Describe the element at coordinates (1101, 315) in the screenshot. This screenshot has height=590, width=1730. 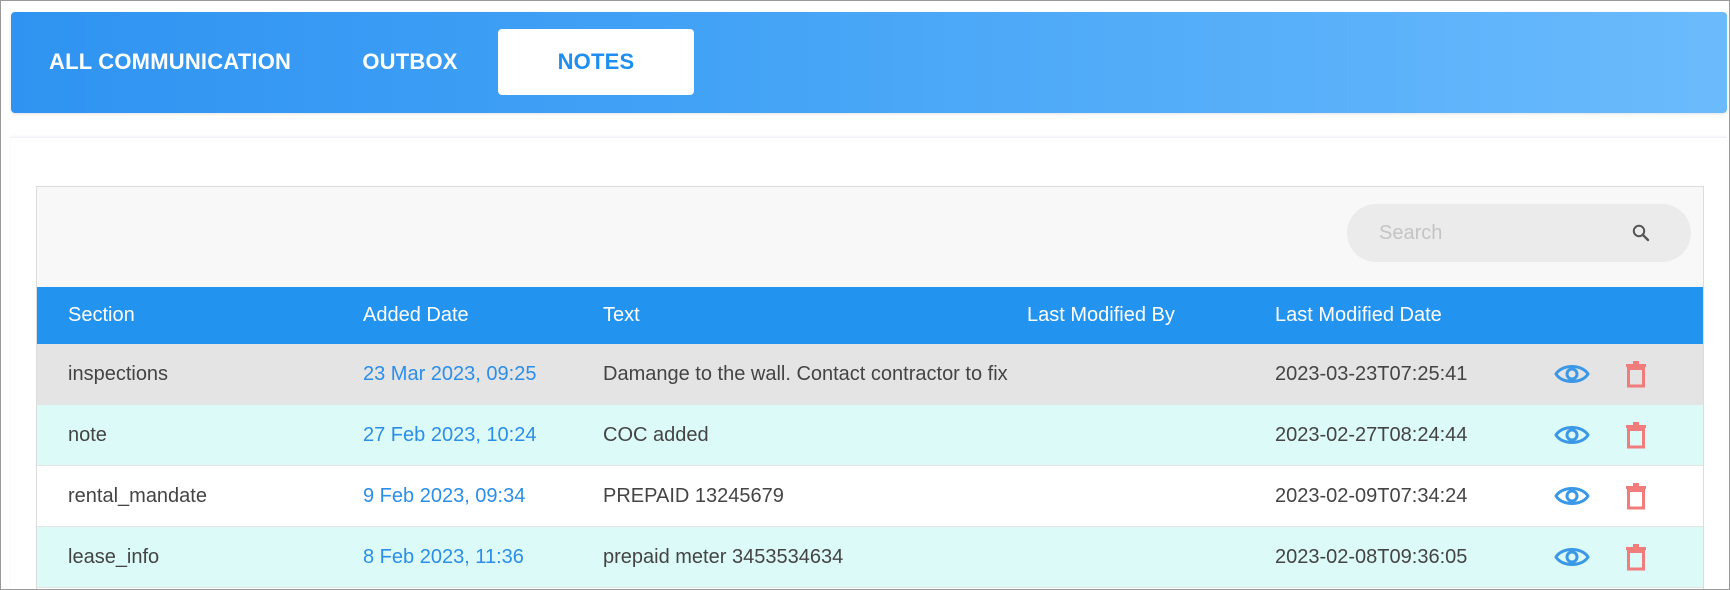
I see `column-header-last-modified-by: Last Modified By` at that location.